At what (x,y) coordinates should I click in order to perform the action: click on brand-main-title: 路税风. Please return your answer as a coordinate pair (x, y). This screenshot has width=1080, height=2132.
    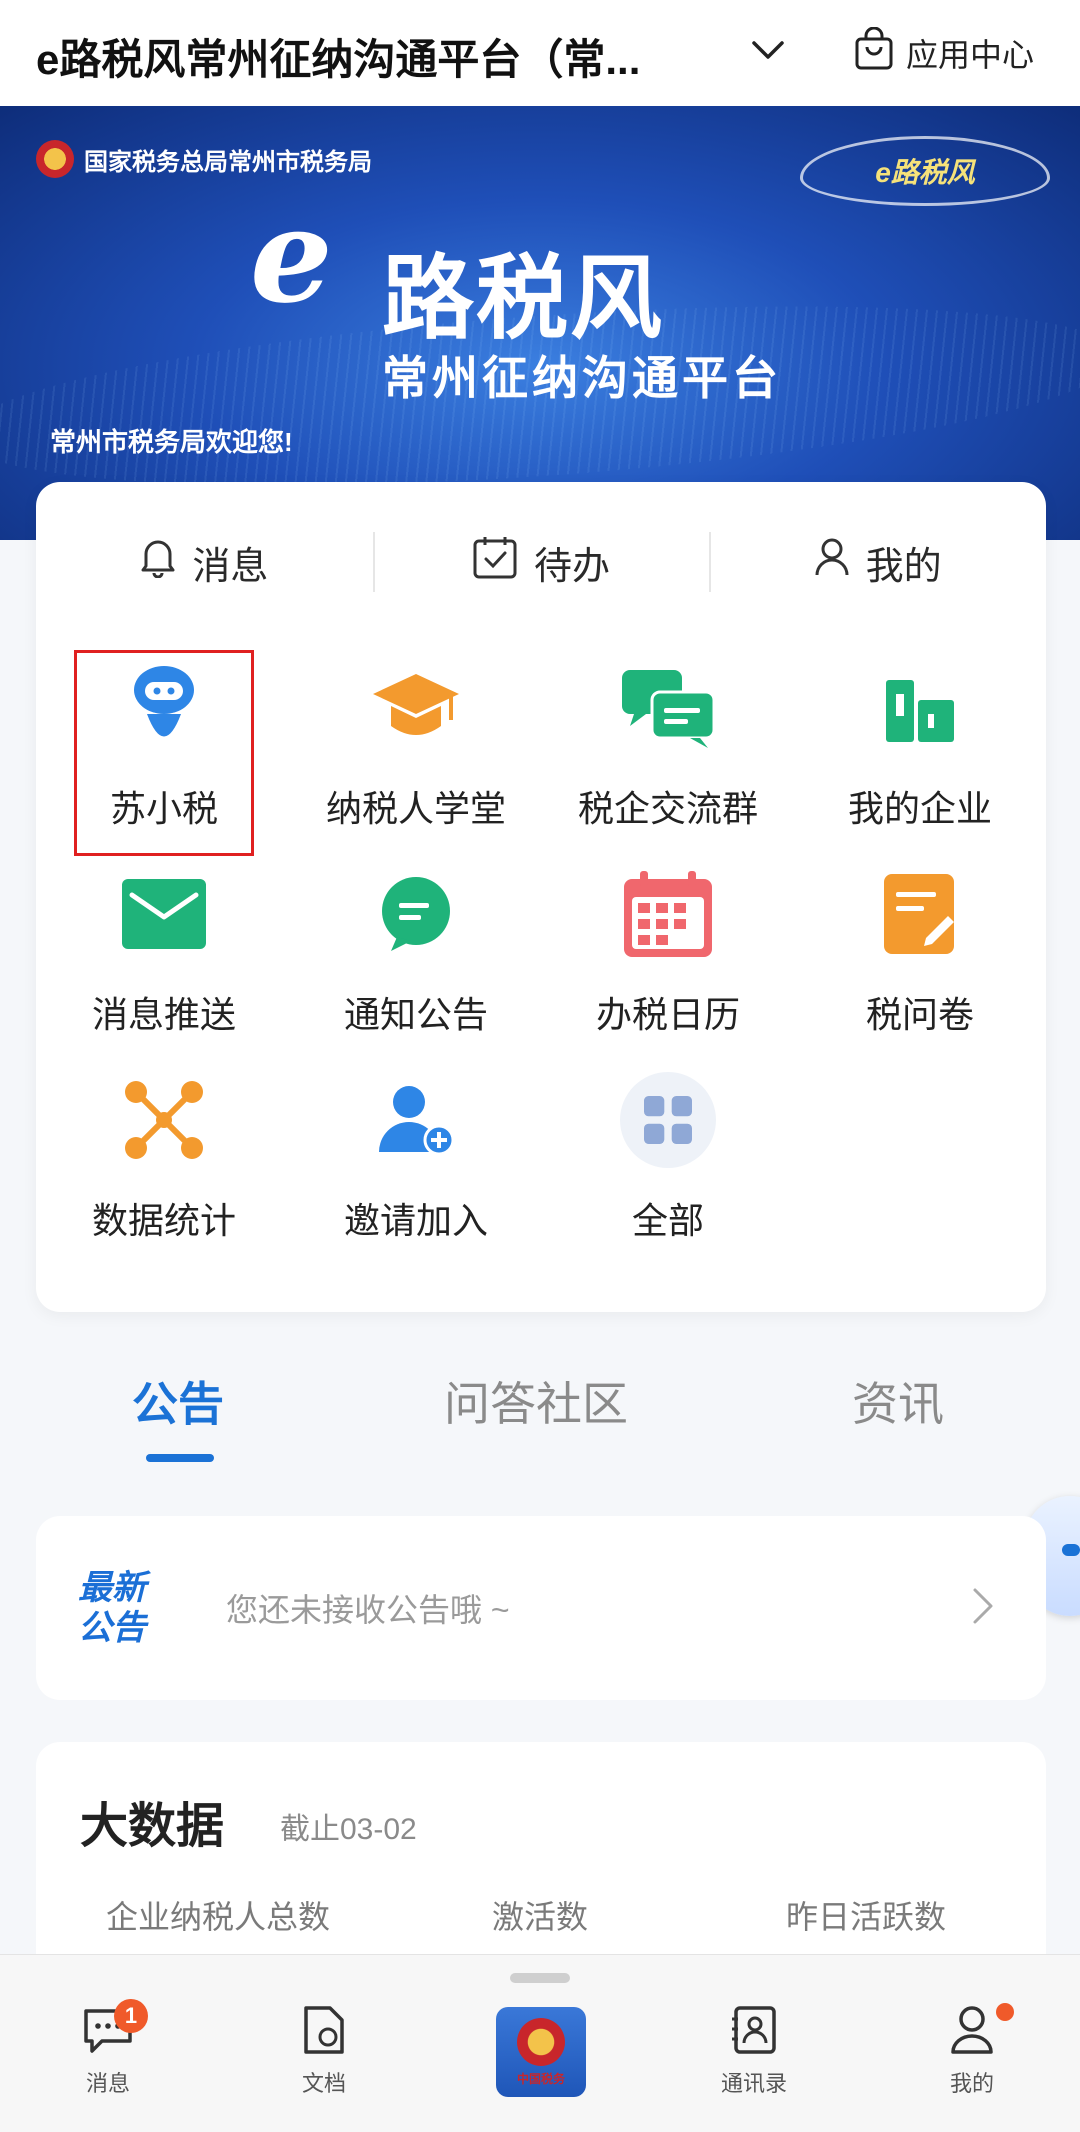
    Looking at the image, I should click on (523, 299).